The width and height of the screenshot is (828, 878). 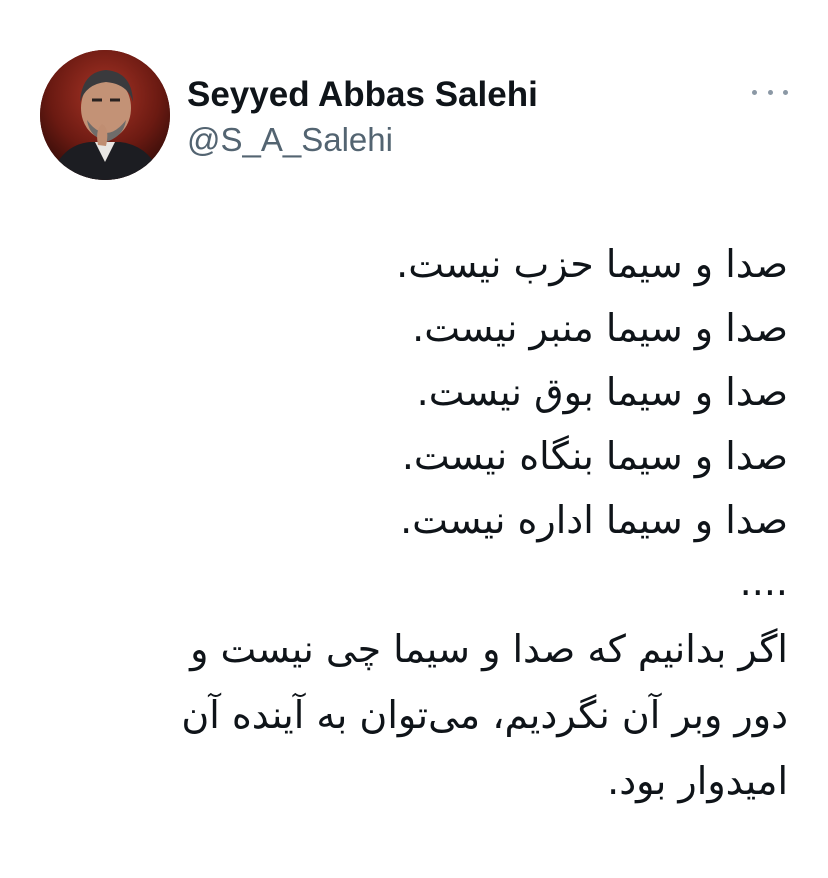 I want to click on author-names: Seyyed Abbas Salehi @S_A_Salehi, so click(x=362, y=118).